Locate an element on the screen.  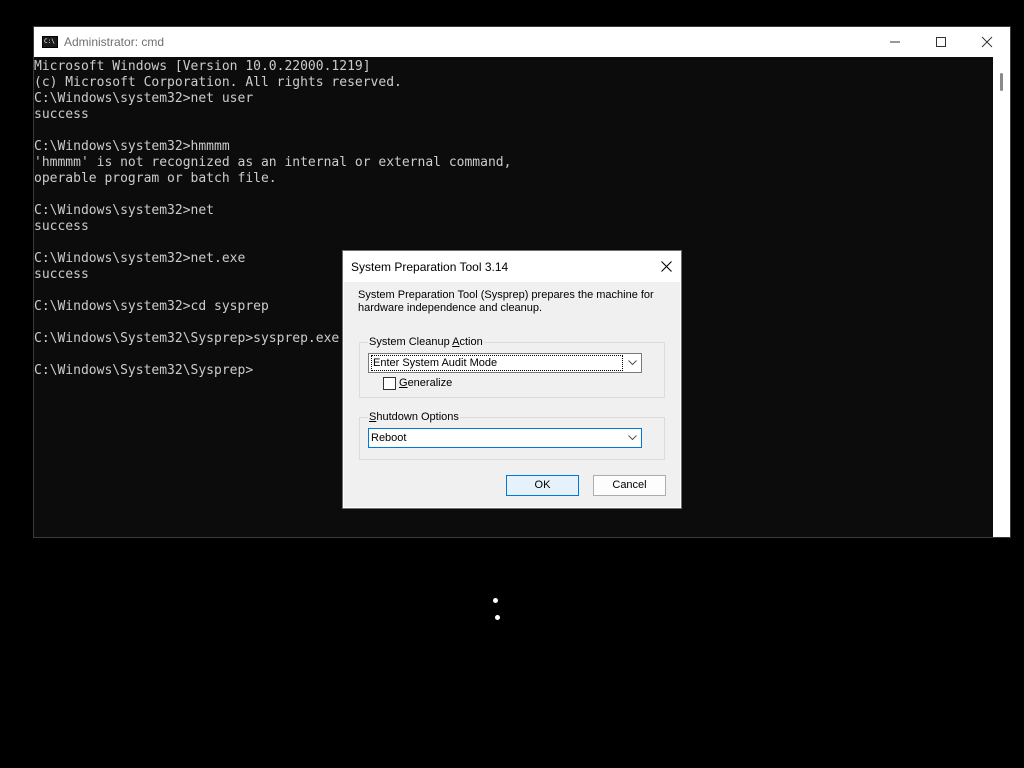
maximize-icon is located at coordinates (941, 42).